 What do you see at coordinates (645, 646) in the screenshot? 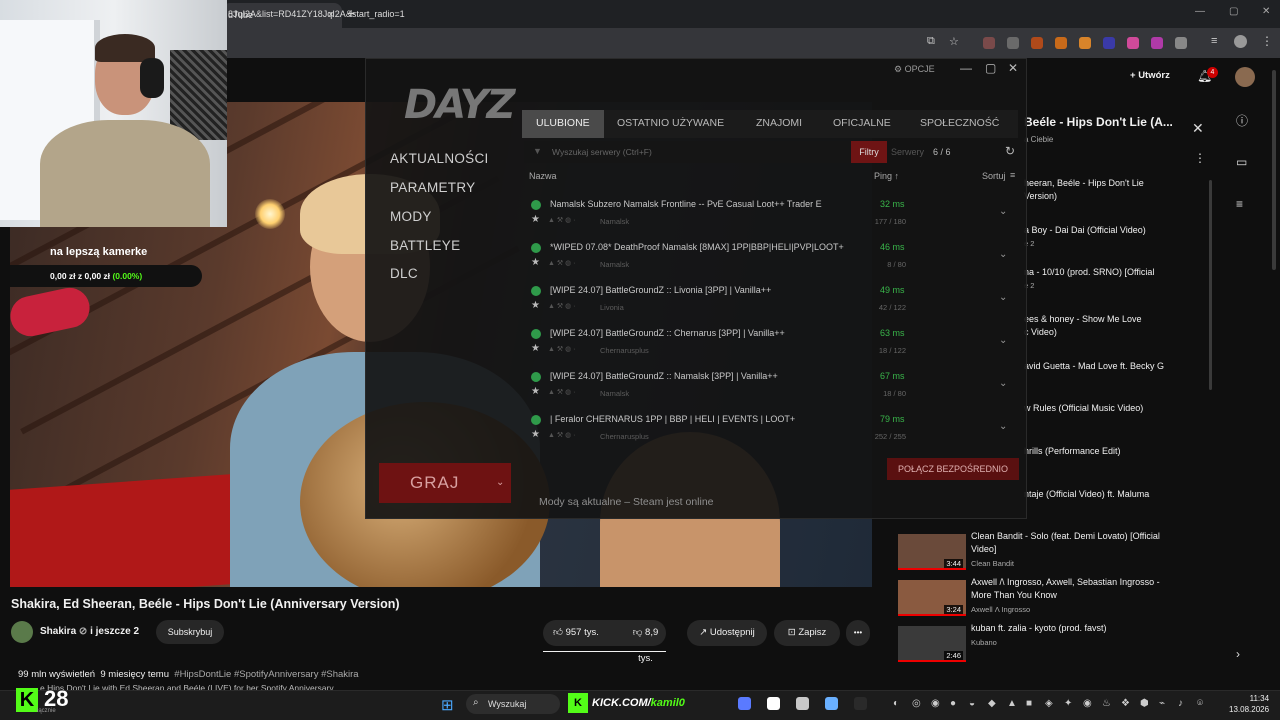
I see `dislike-button: 👎︎ 8,9 tys.` at bounding box center [645, 646].